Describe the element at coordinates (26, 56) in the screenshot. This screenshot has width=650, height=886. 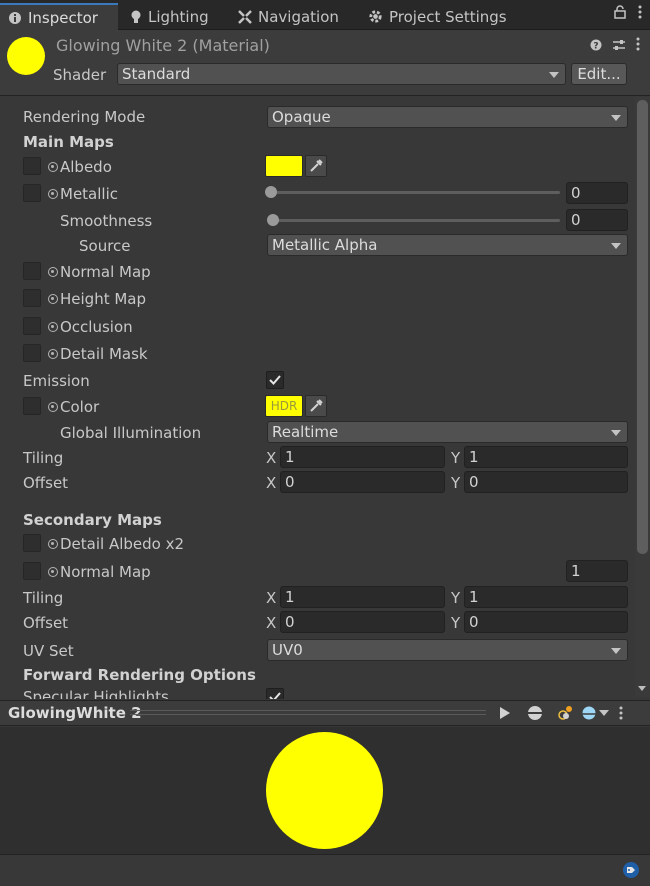
I see `material-thumbnail` at that location.